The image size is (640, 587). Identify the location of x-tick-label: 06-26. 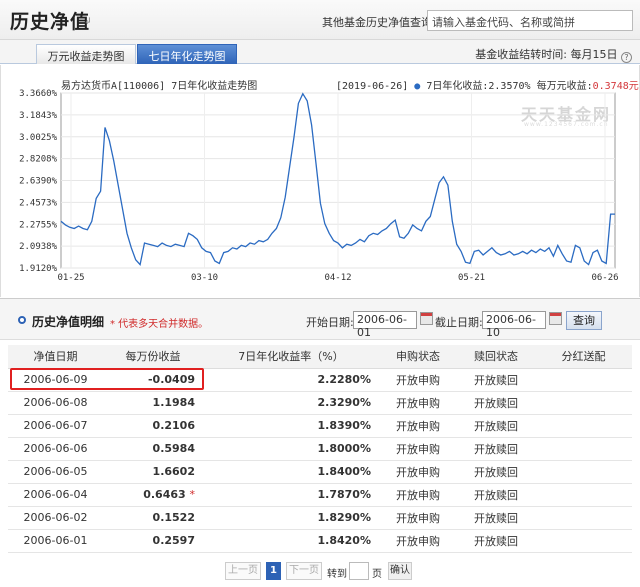
(604, 278).